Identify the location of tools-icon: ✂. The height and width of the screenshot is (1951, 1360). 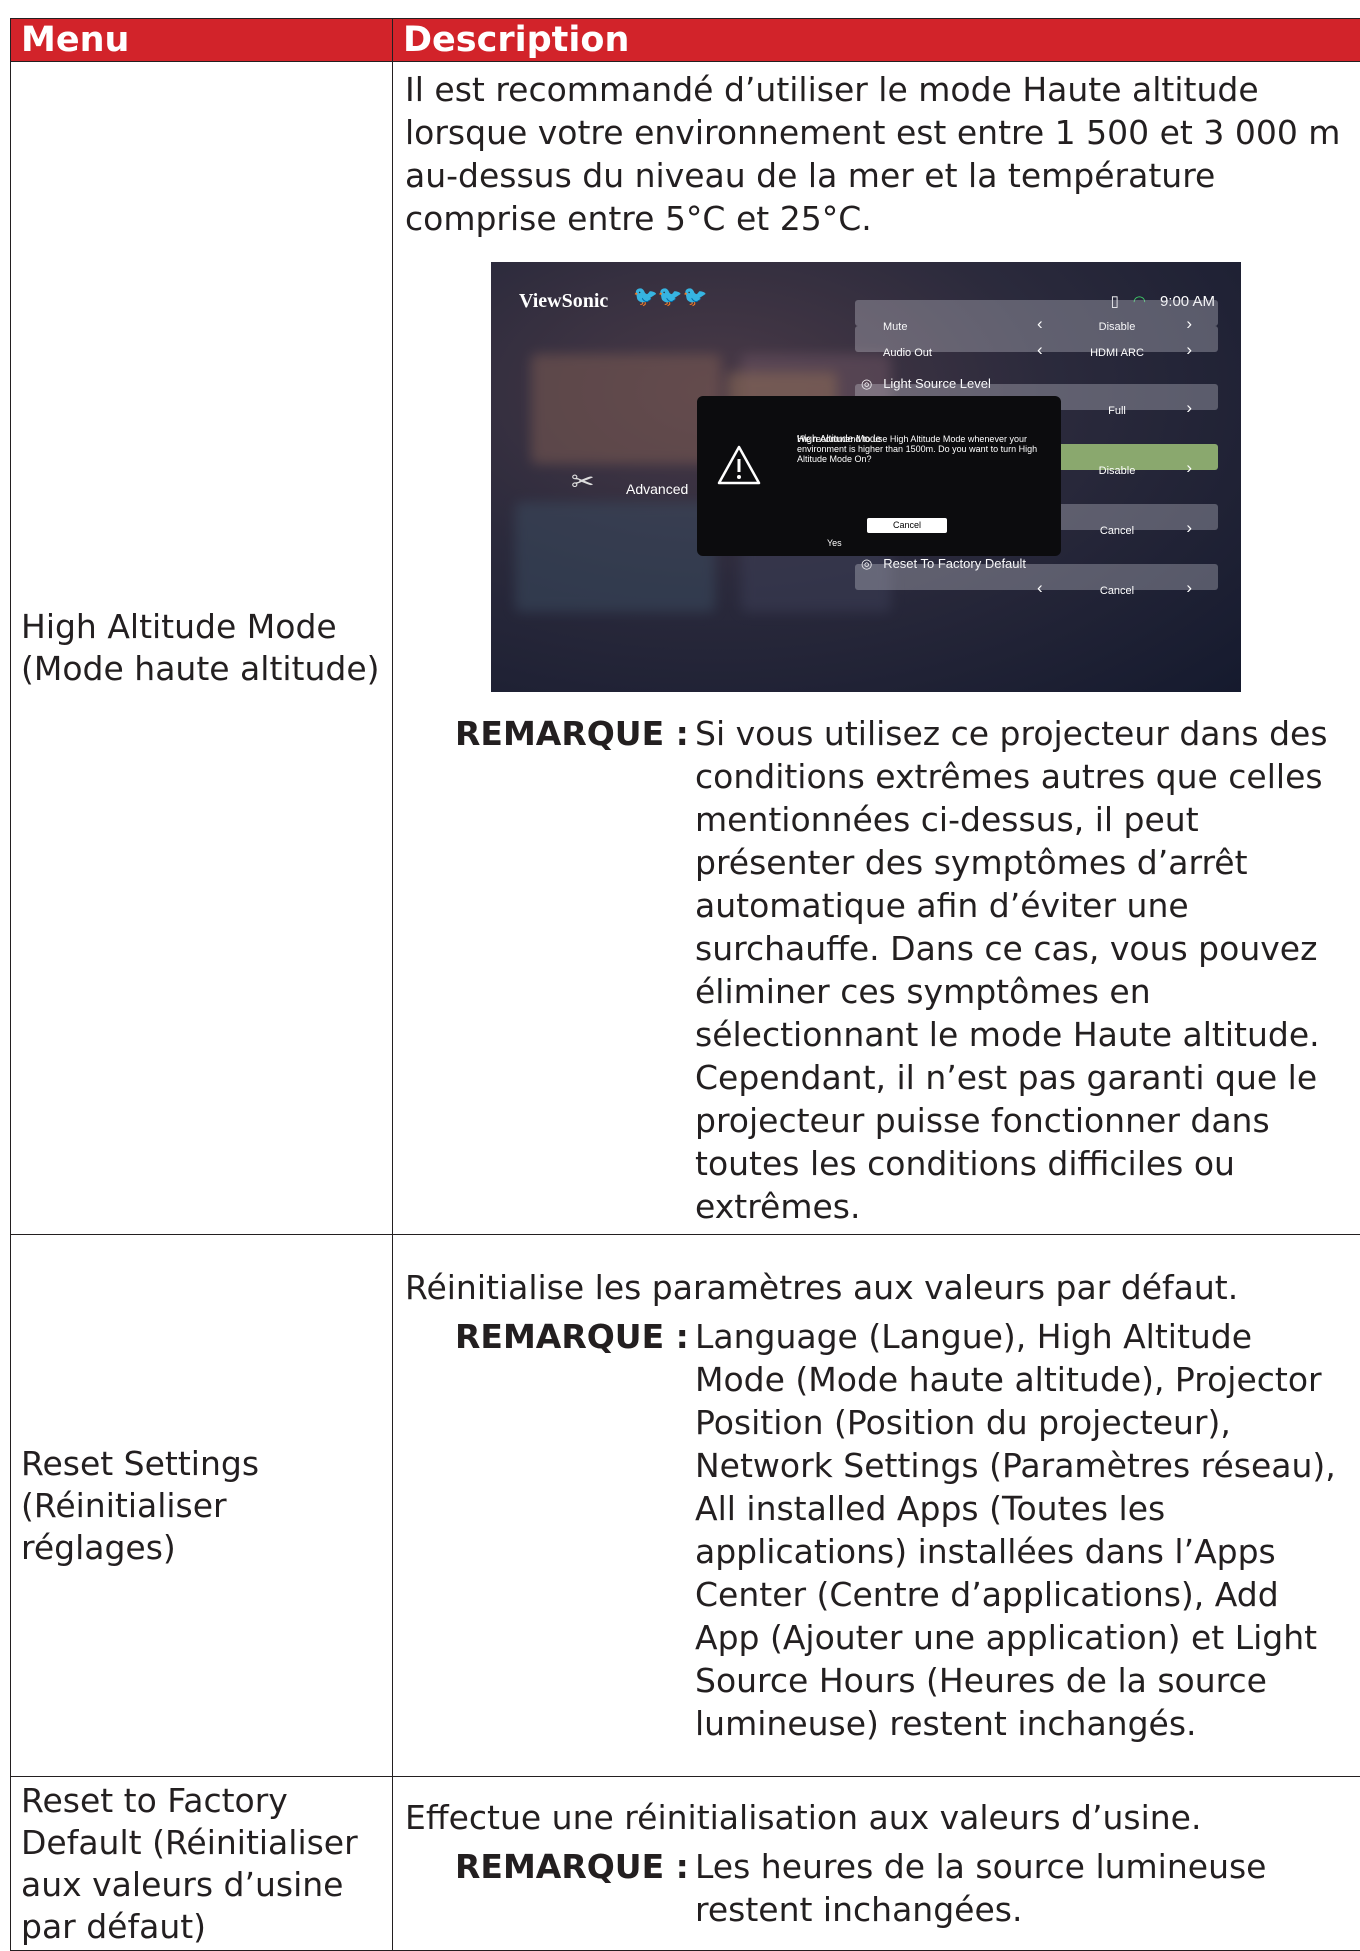
(582, 481).